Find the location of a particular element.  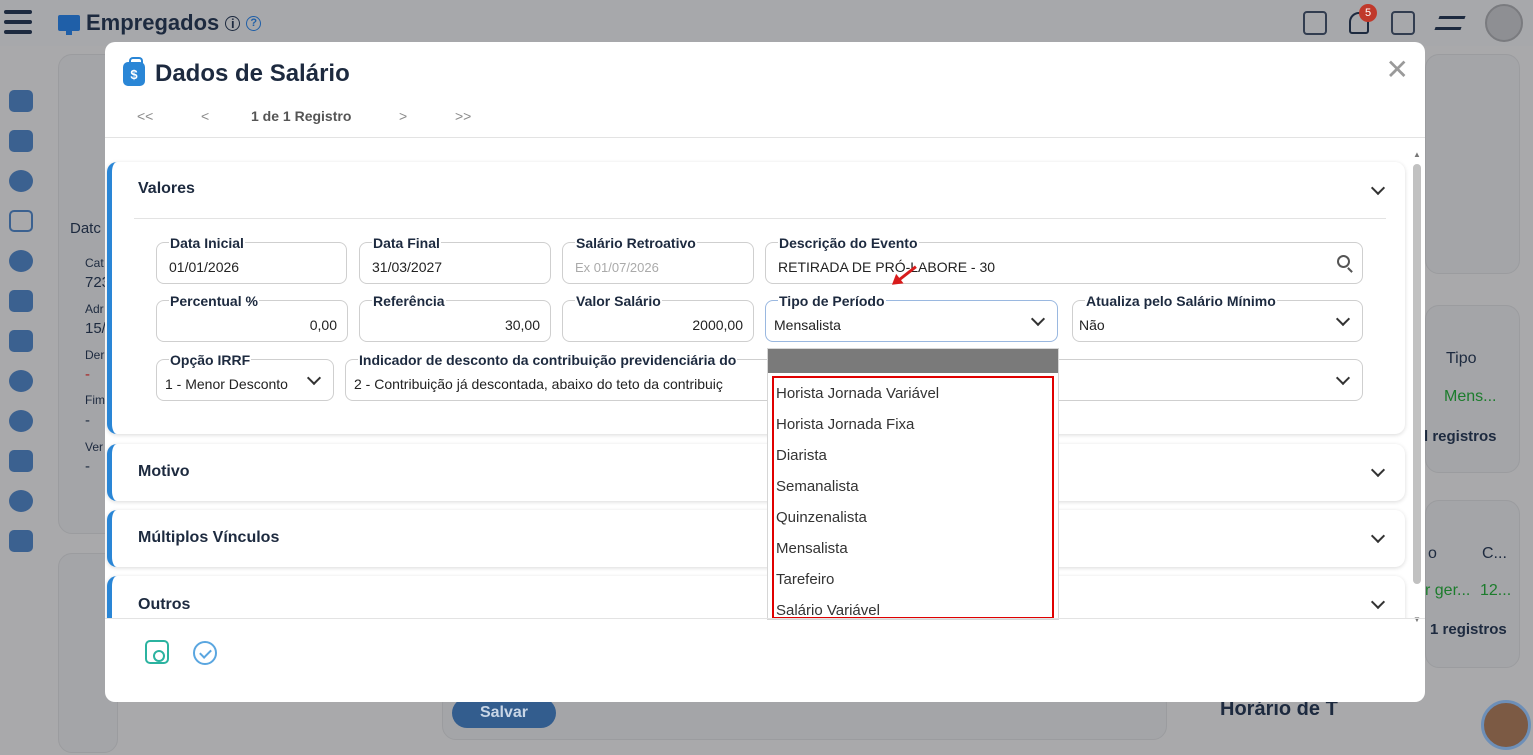

bg-label: Datc is located at coordinates (85, 228).